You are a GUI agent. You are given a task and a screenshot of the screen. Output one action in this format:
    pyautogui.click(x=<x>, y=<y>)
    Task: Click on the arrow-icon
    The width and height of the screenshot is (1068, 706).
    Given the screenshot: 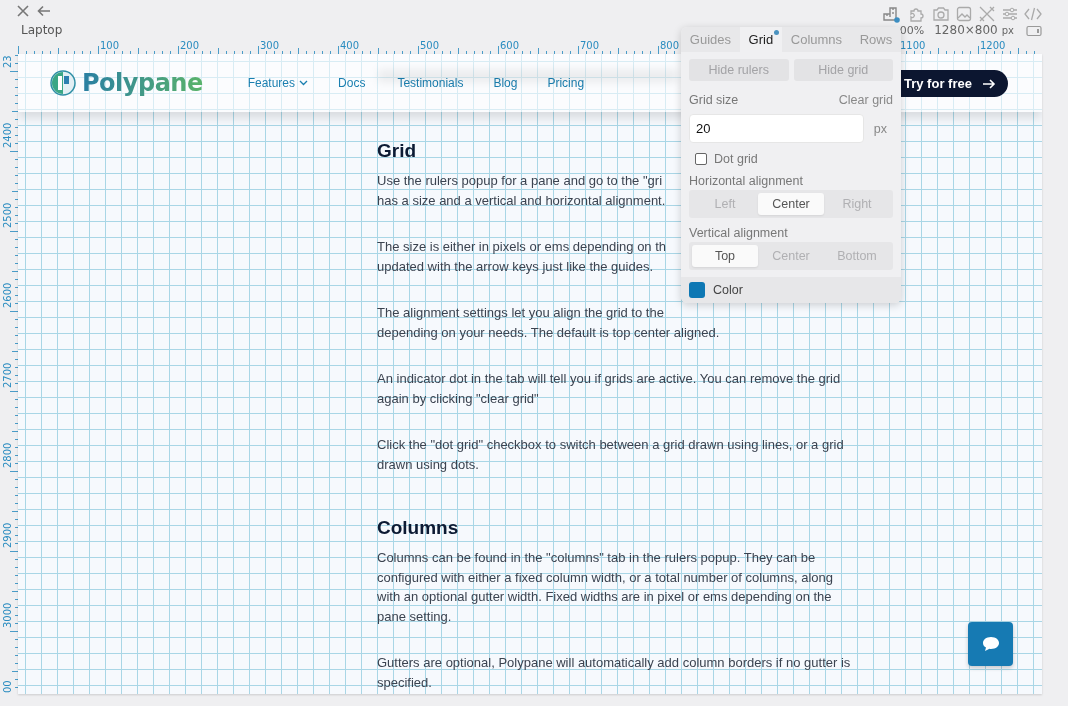 What is the action you would take?
    pyautogui.click(x=988, y=83)
    